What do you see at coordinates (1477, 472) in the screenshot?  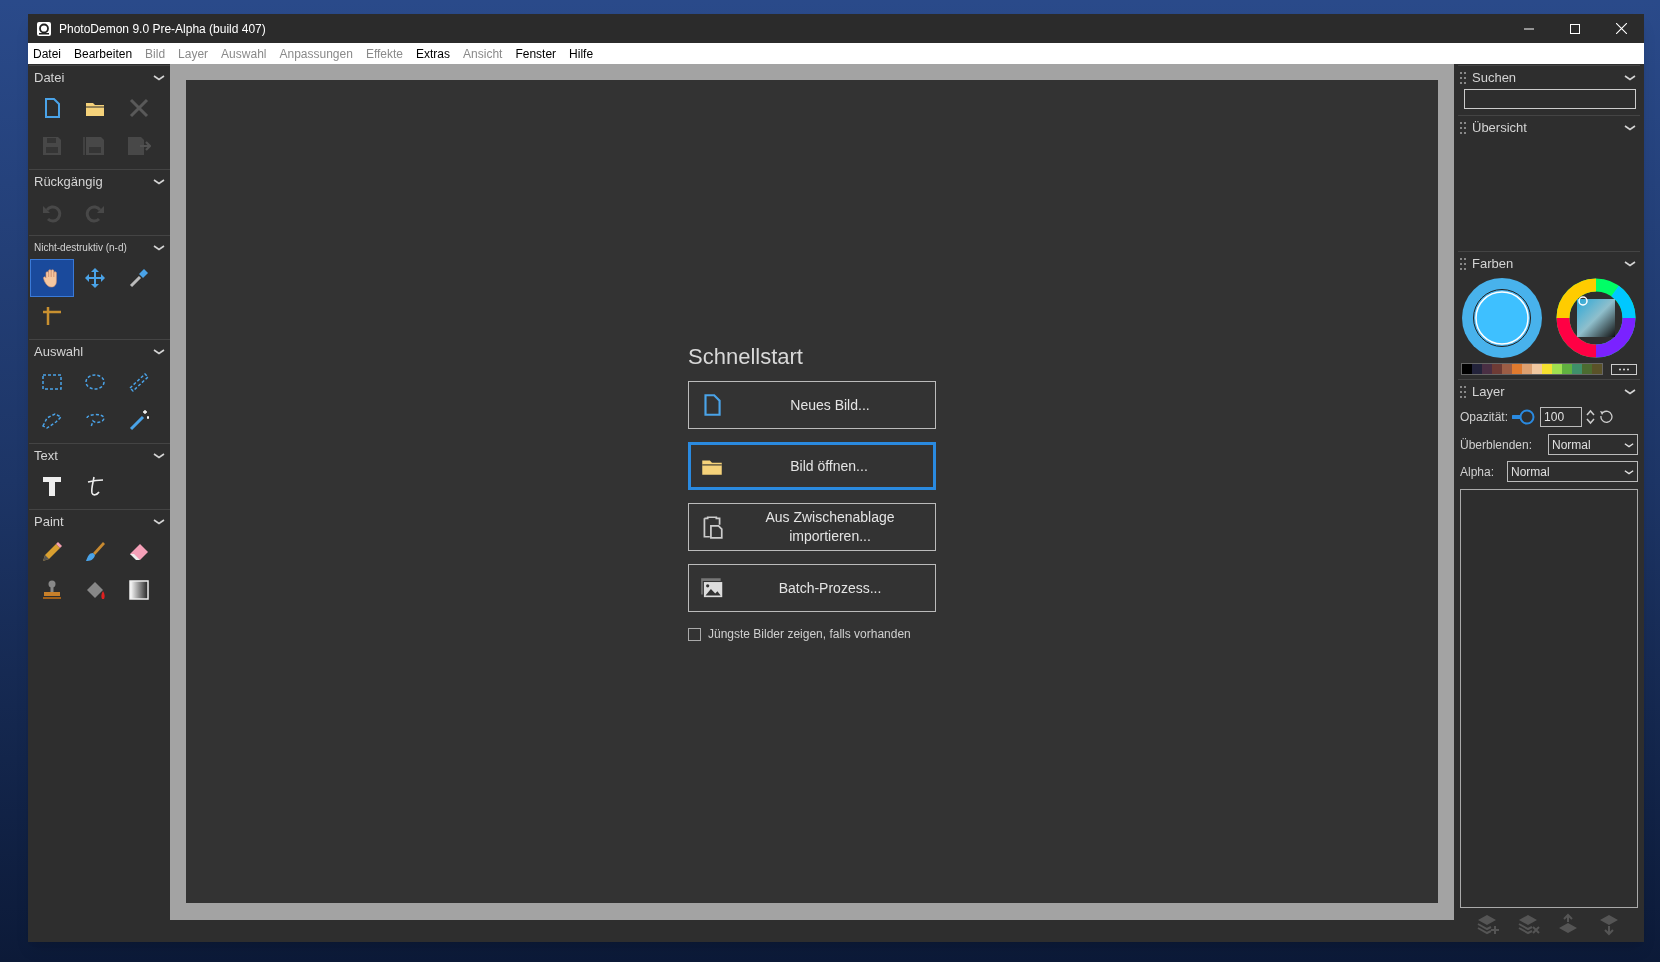 I see `field-label: Alpha:` at bounding box center [1477, 472].